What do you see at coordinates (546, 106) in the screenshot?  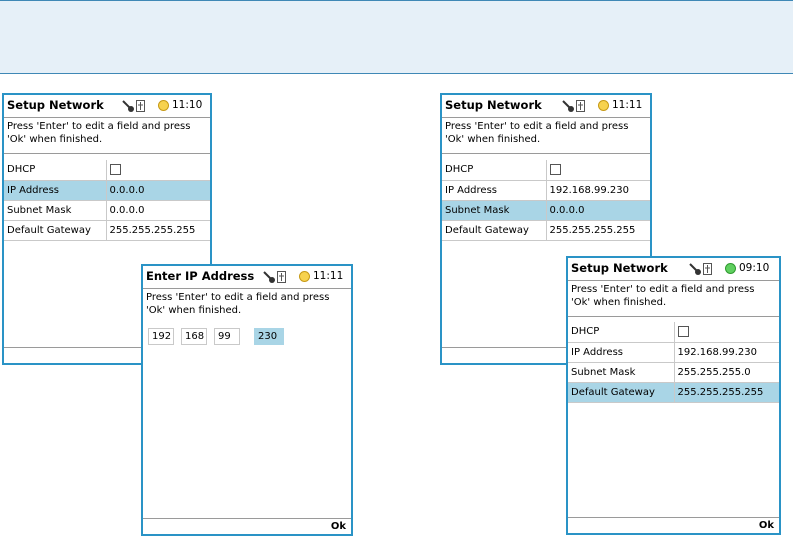 I see `title-bar: Setup Network 11:11` at bounding box center [546, 106].